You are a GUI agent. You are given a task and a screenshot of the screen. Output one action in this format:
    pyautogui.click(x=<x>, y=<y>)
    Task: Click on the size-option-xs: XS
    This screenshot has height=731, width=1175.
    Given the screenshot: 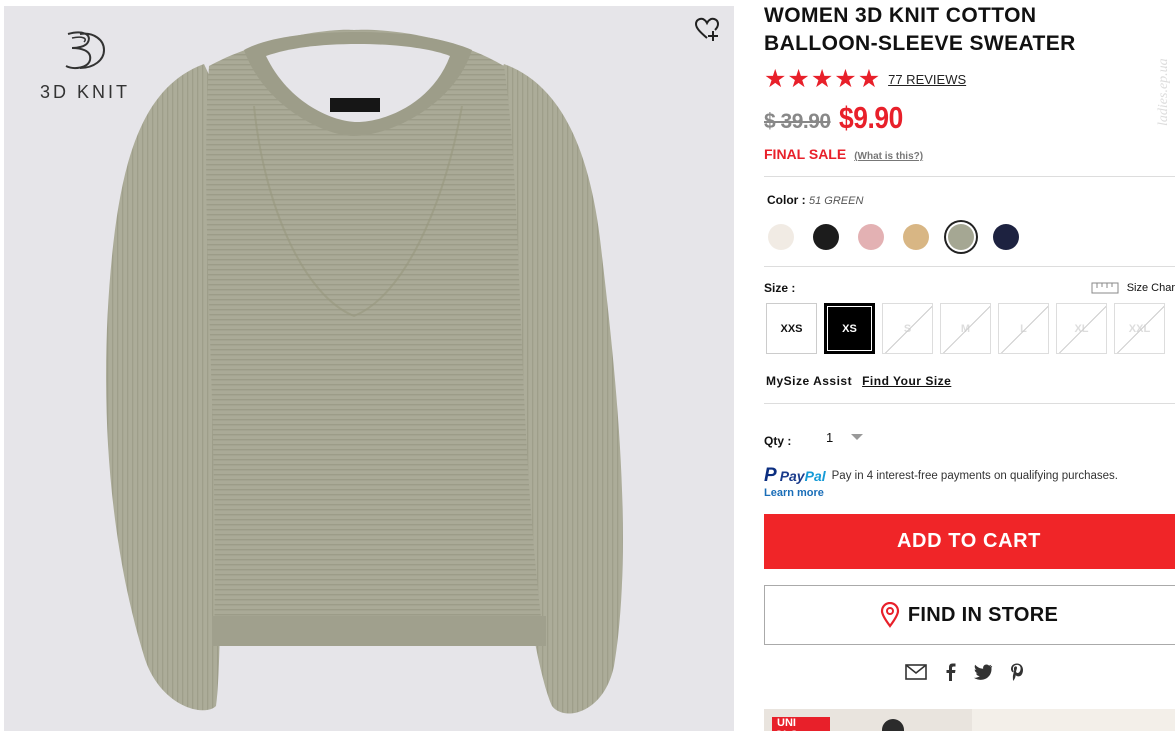 What is the action you would take?
    pyautogui.click(x=849, y=328)
    